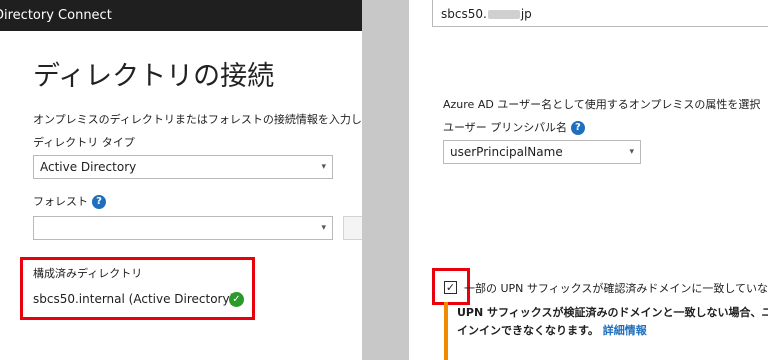  I want to click on description-text: オンプレミスのディレクトリまたはフォレストの接続情報を入力してく, so click(197, 119).